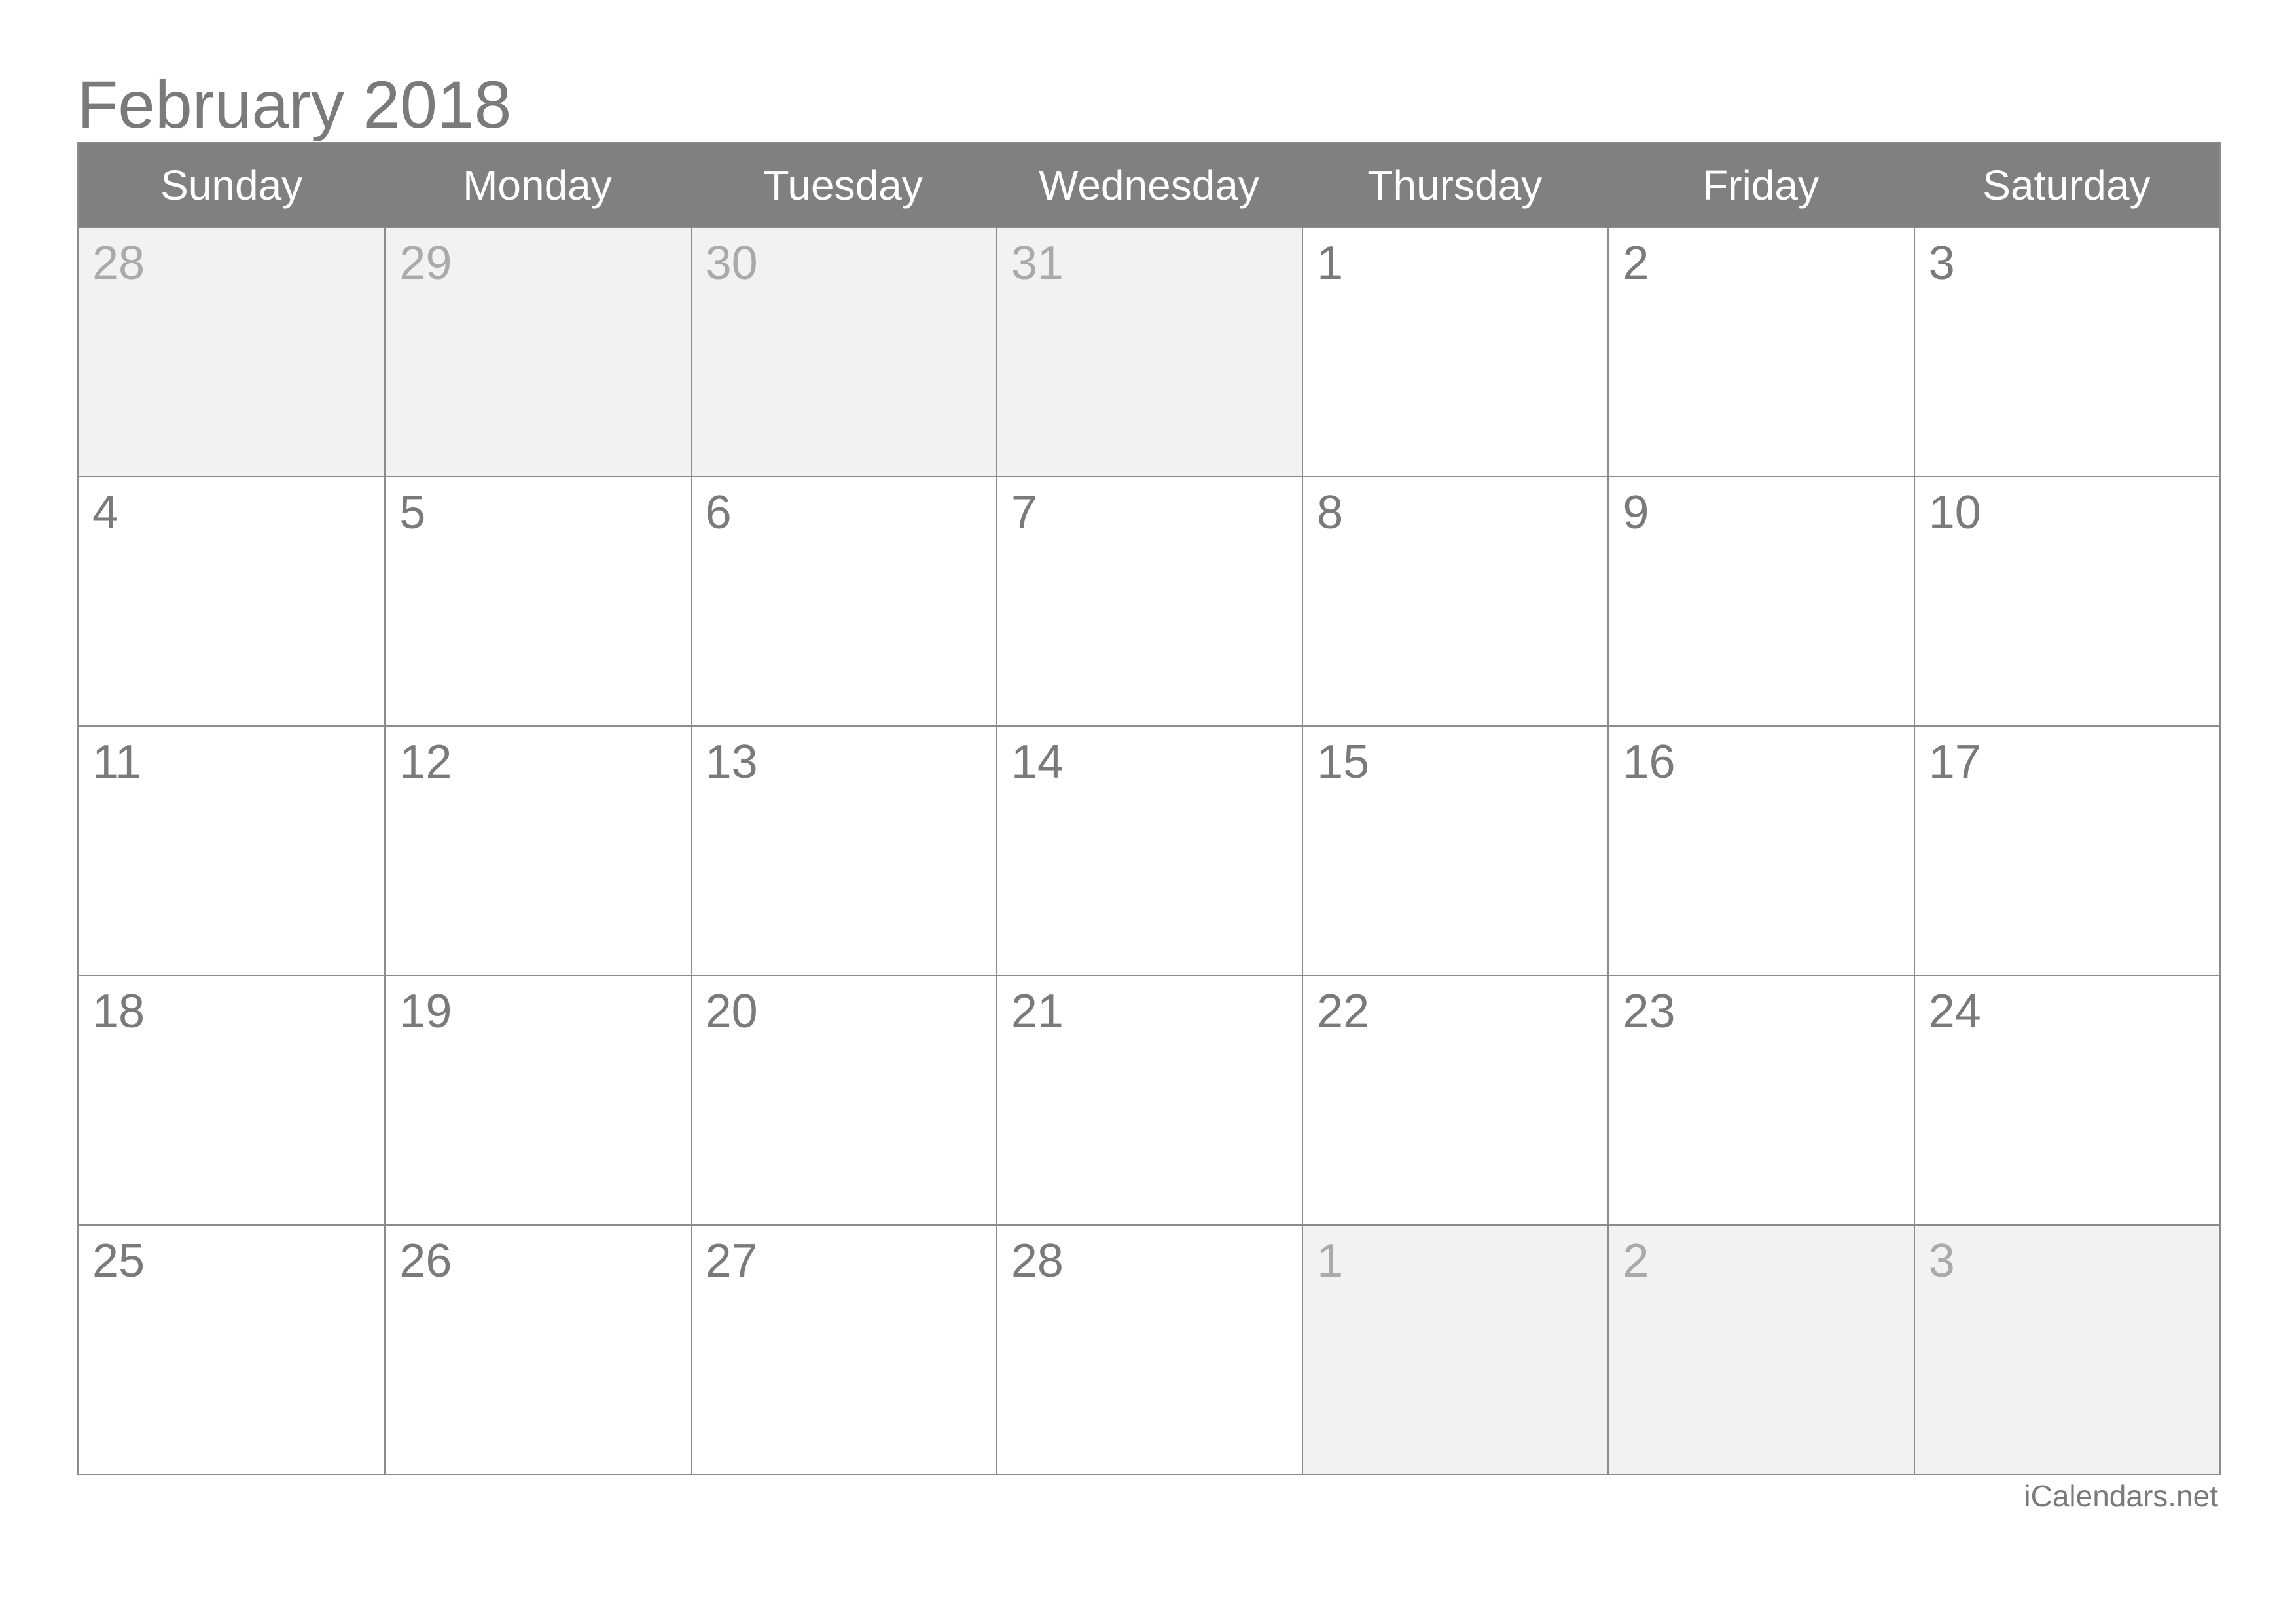  Describe the element at coordinates (1455, 850) in the screenshot. I see `day-cell: 15` at that location.